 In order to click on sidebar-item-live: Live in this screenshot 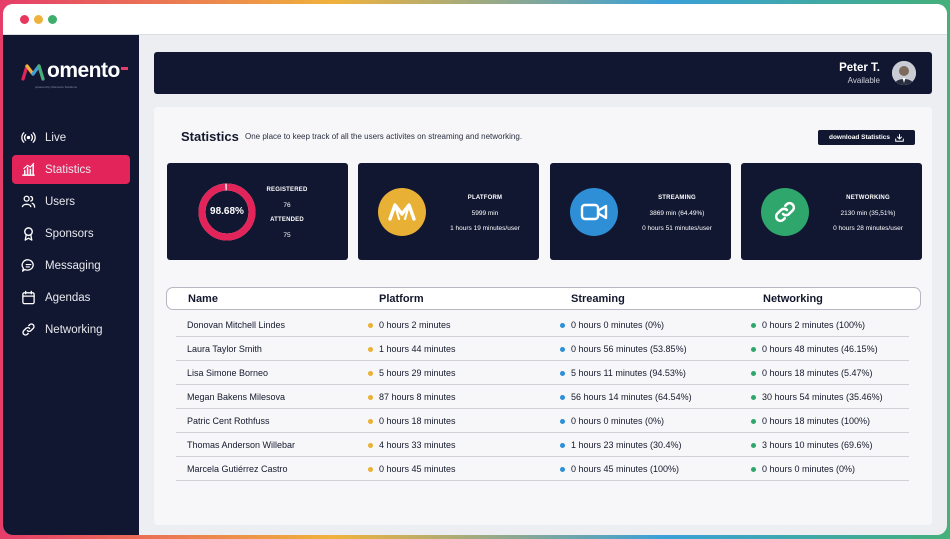, I will do `click(71, 137)`.